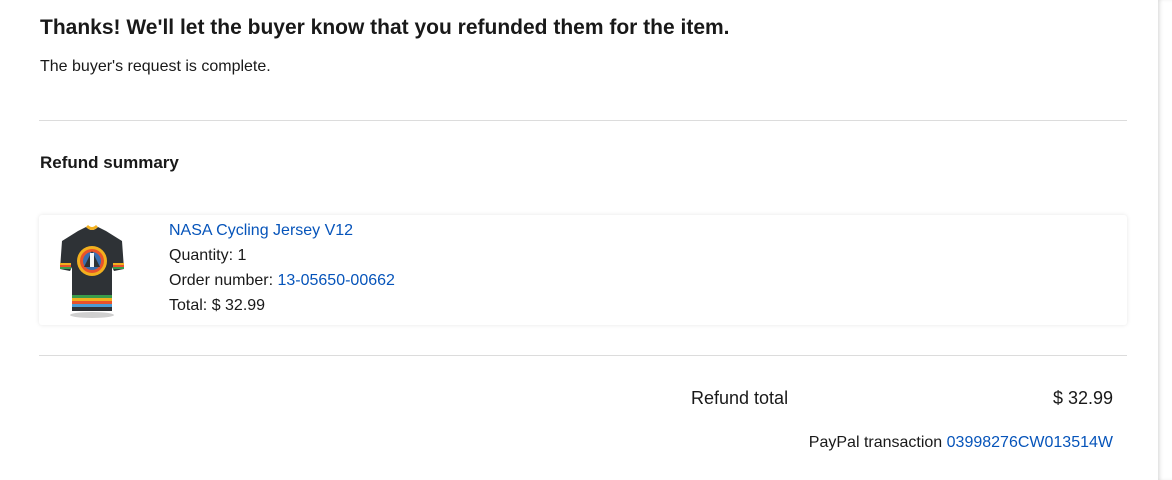 Image resolution: width=1172 pixels, height=480 pixels. I want to click on order-number-label: Order number:, so click(223, 280).